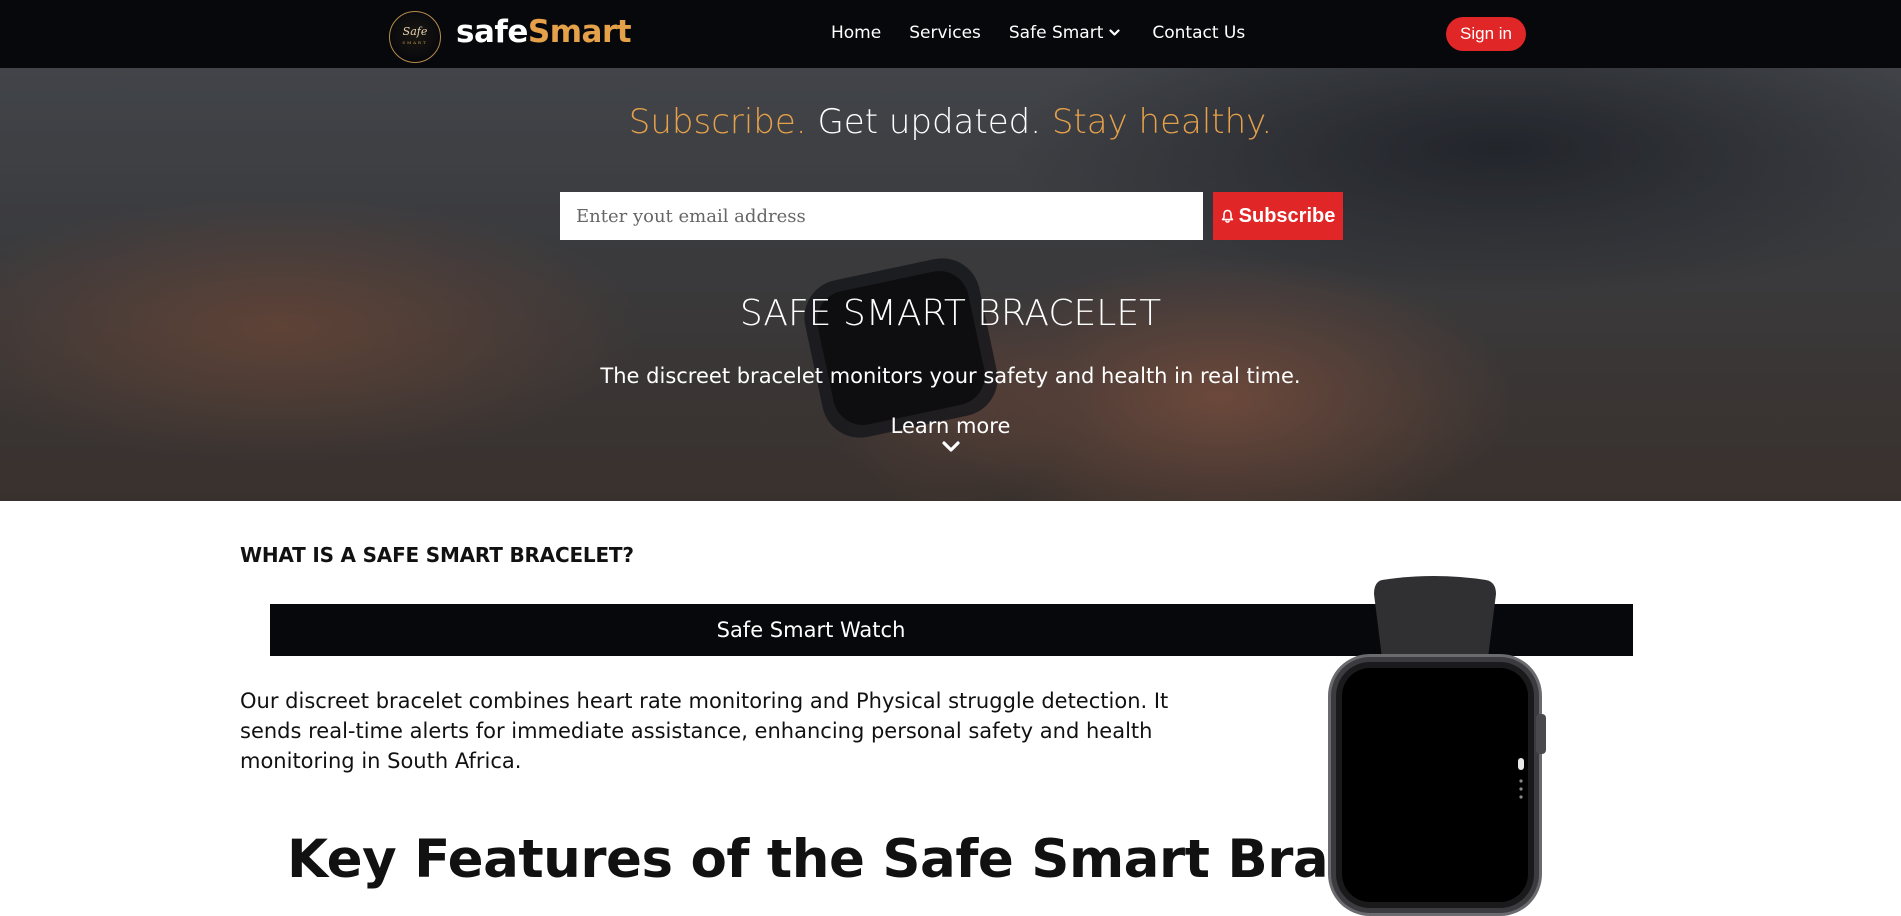 This screenshot has width=1901, height=916. What do you see at coordinates (1198, 33) in the screenshot?
I see `nav-link-contact-us: Contact Us` at bounding box center [1198, 33].